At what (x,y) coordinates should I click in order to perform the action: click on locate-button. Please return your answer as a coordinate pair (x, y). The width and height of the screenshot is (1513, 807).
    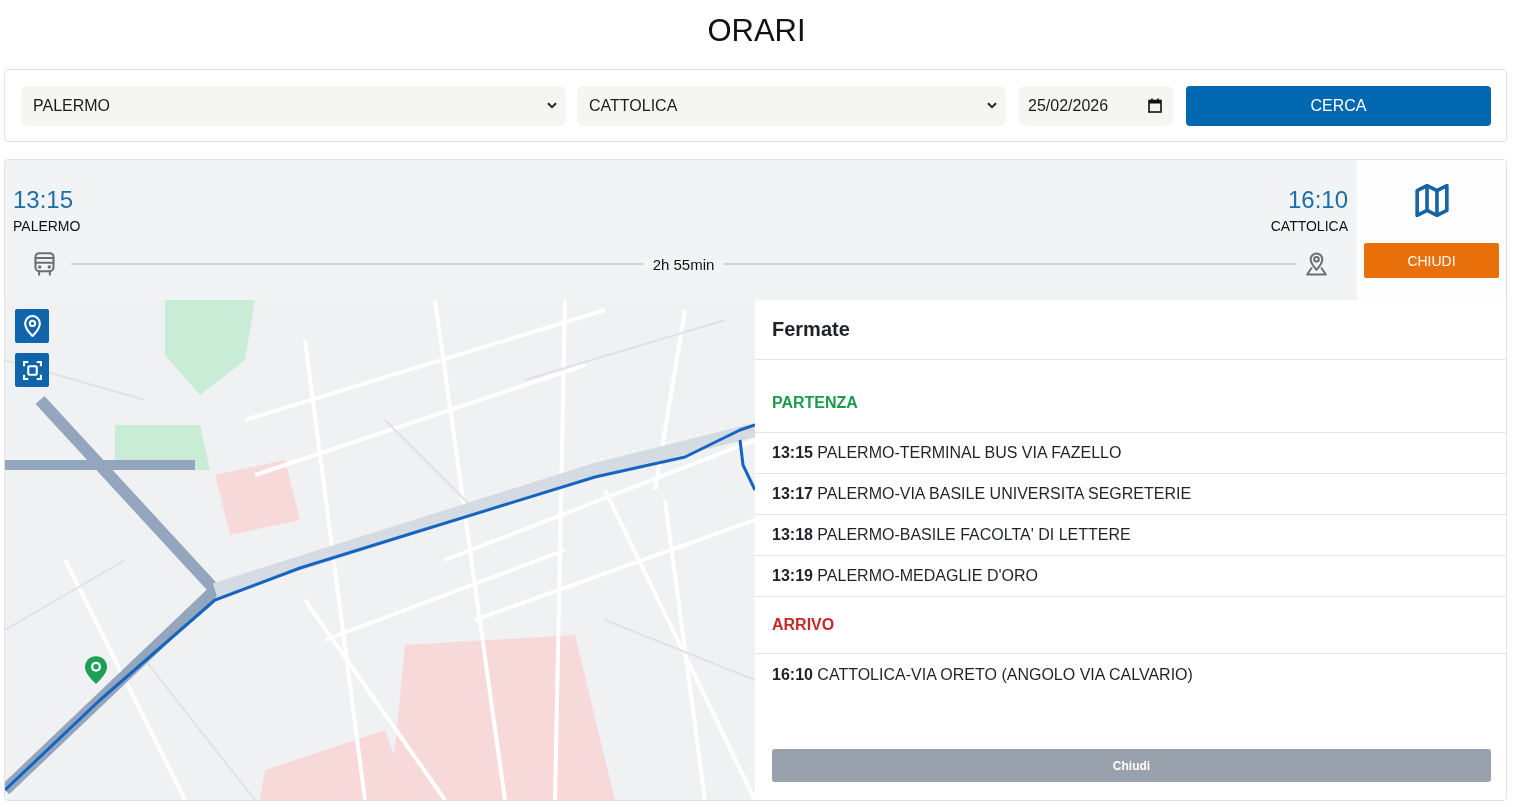
    Looking at the image, I should click on (32, 326).